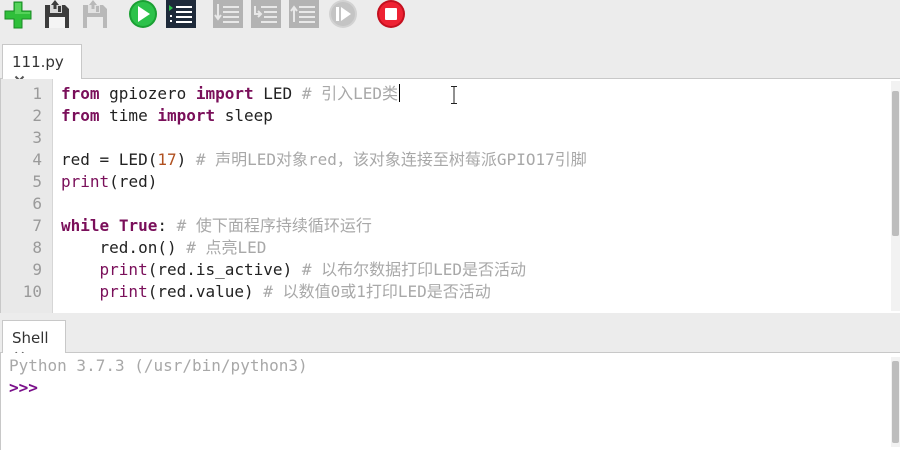  Describe the element at coordinates (37, 93) in the screenshot. I see `line-number: 1` at that location.